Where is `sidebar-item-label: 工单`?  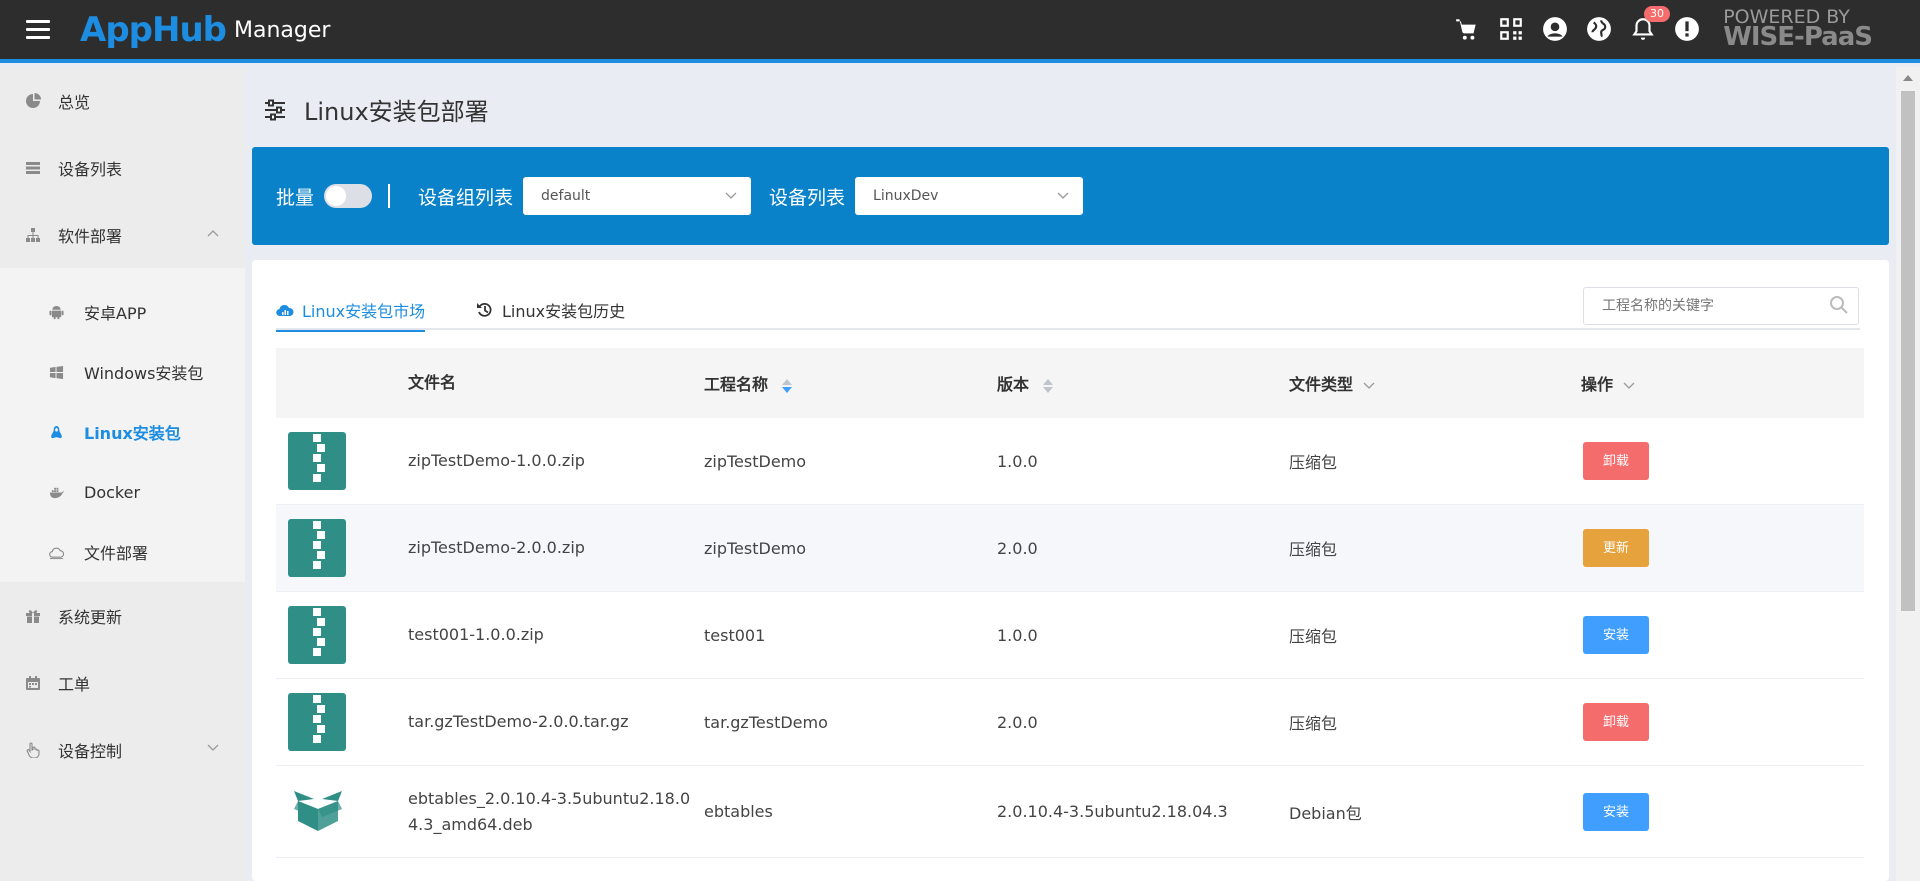 sidebar-item-label: 工单 is located at coordinates (74, 684).